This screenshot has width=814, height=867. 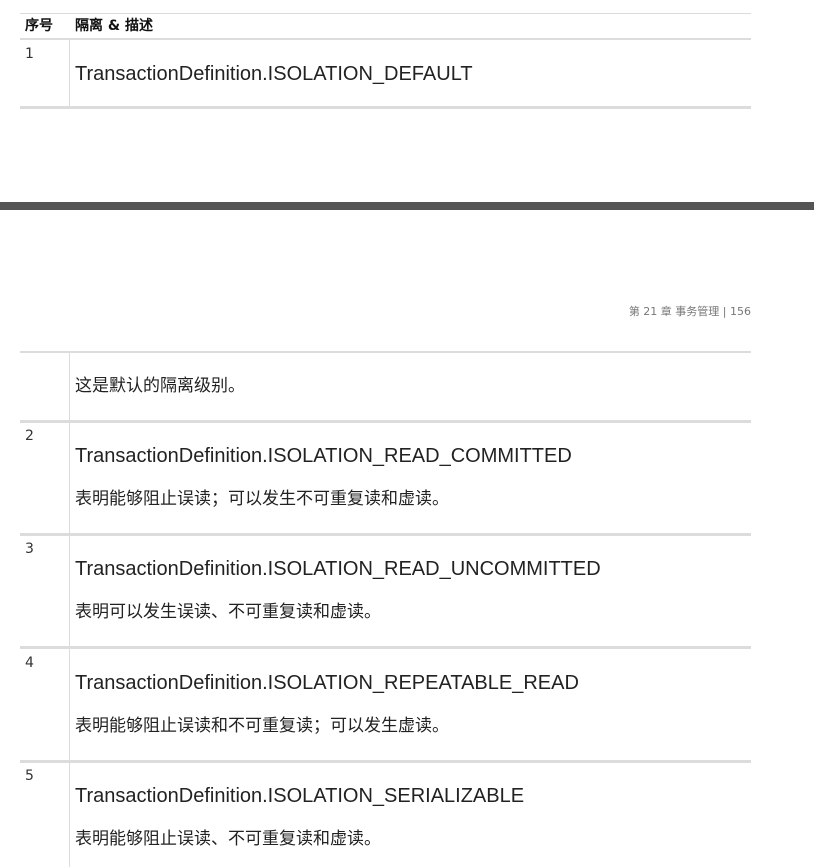 What do you see at coordinates (228, 612) in the screenshot?
I see `isolation-description: 表明可以发生误读、不可重复读和虚读。` at bounding box center [228, 612].